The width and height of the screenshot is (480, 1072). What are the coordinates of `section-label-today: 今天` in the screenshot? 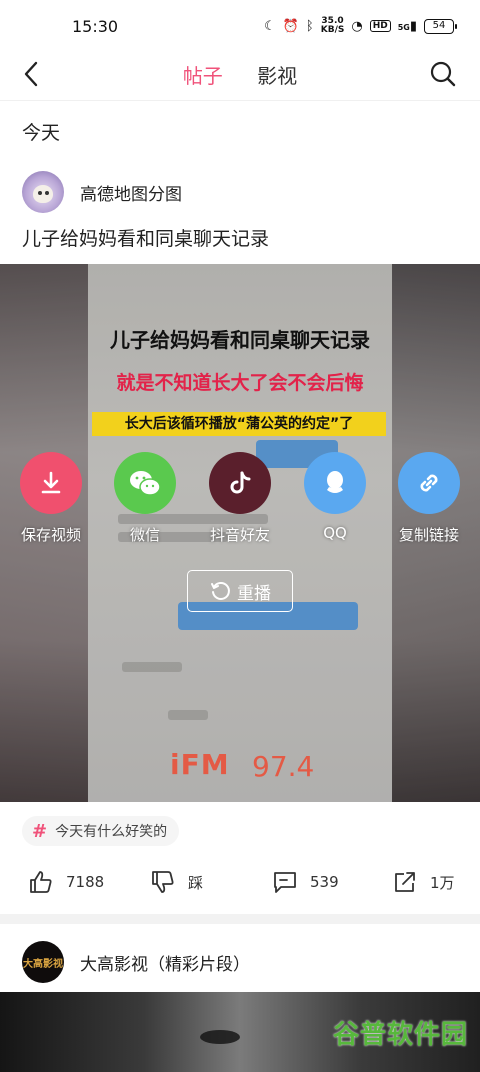 It's located at (41, 133).